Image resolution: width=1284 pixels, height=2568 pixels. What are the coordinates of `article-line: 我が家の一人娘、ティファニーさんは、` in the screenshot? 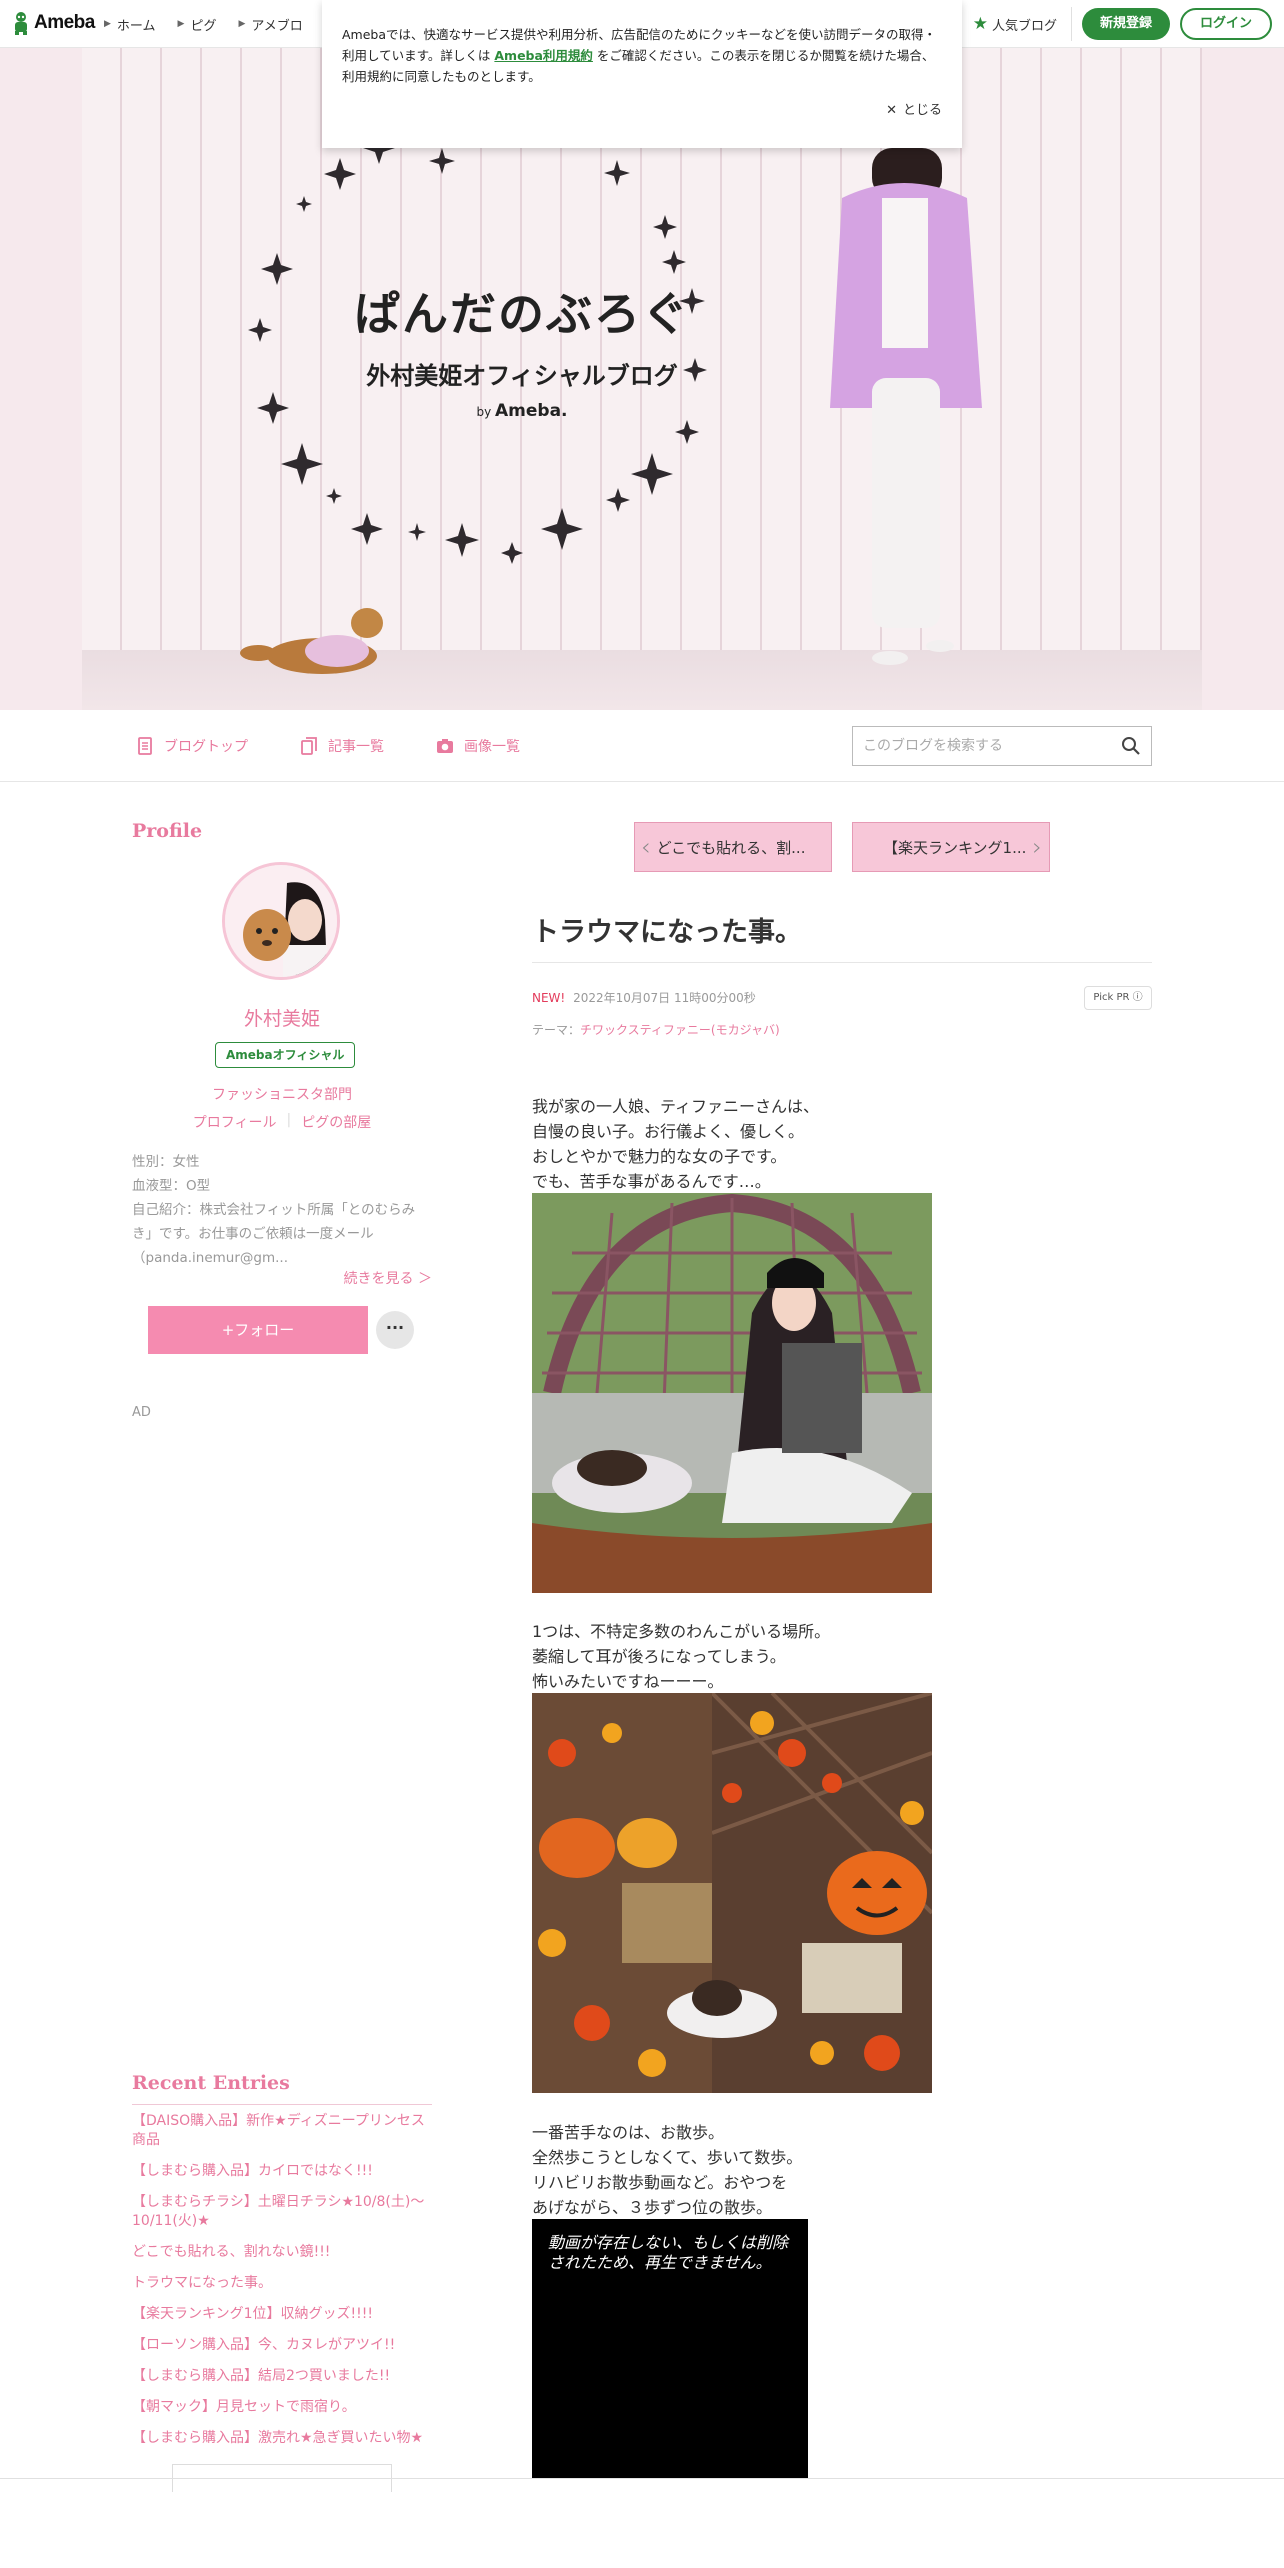 It's located at (676, 1106).